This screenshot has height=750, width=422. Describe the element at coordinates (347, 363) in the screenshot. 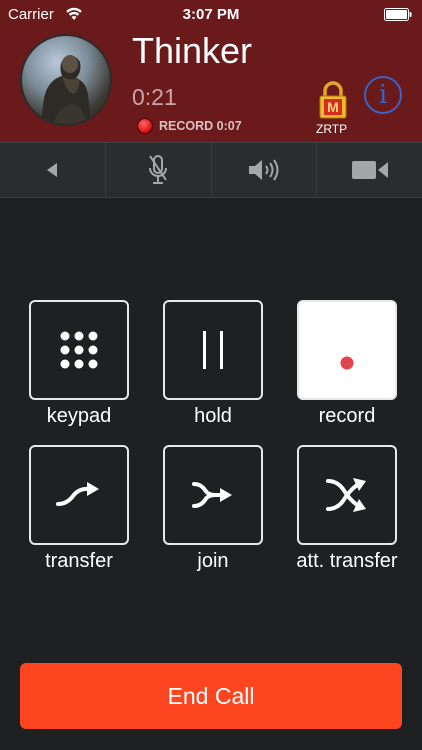

I see `record-icon` at that location.